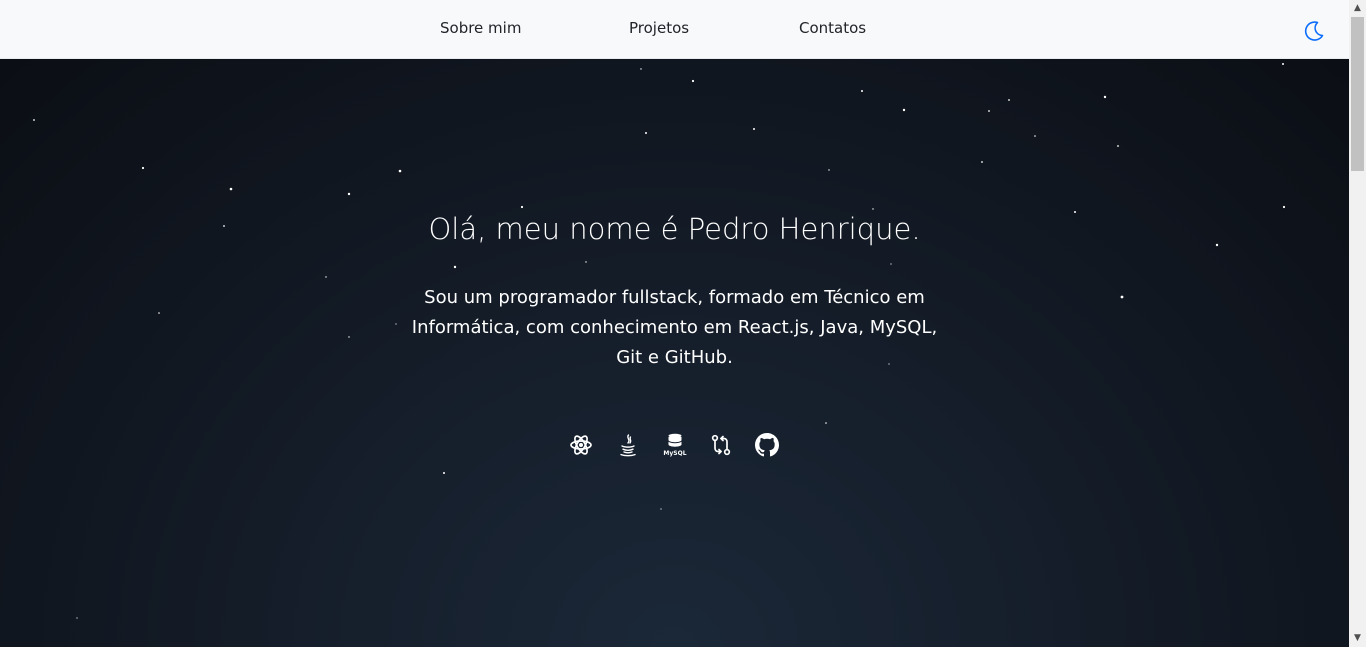 The image size is (1366, 647). What do you see at coordinates (1357, 94) in the screenshot?
I see `scrollbar-thumb` at bounding box center [1357, 94].